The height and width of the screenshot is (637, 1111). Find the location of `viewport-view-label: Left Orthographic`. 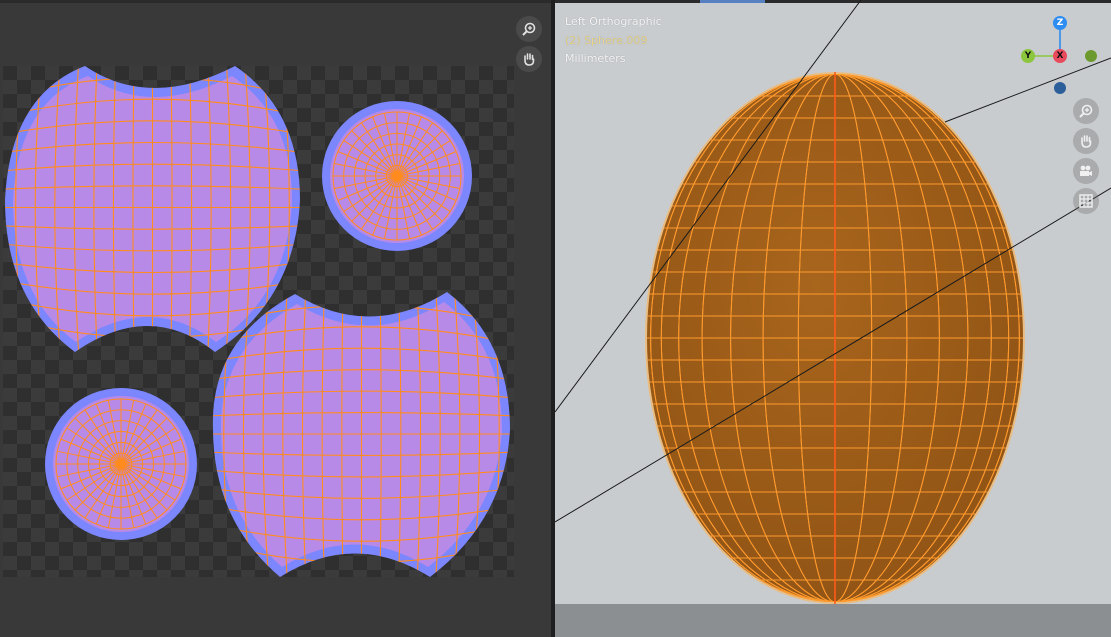

viewport-view-label: Left Orthographic is located at coordinates (613, 21).